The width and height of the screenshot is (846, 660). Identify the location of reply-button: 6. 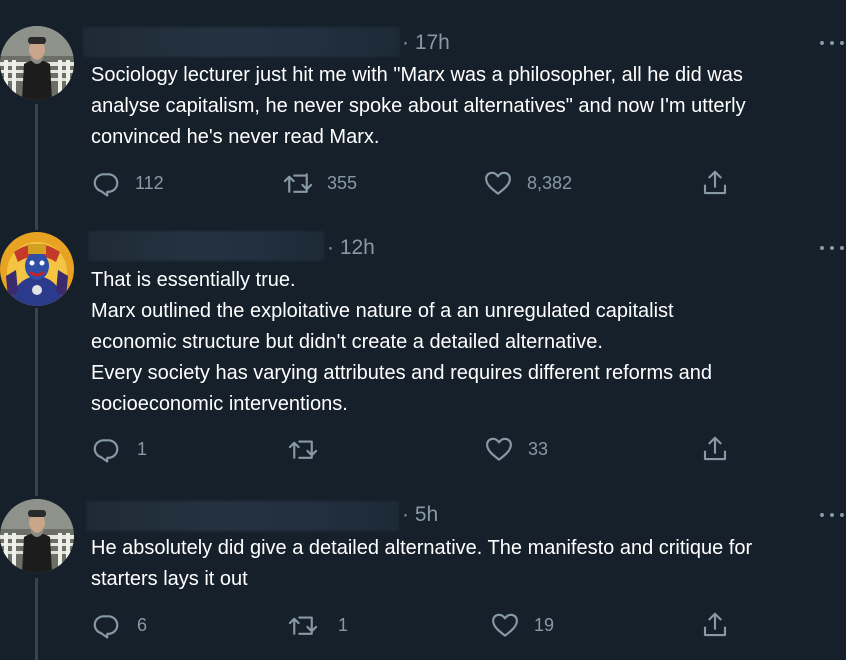
(119, 625).